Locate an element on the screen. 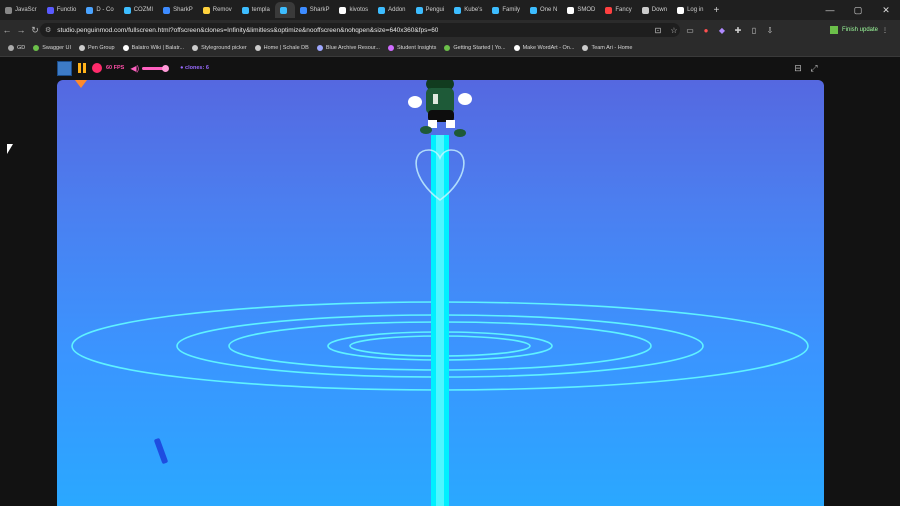  menu-icon: ⋮ is located at coordinates (885, 30).